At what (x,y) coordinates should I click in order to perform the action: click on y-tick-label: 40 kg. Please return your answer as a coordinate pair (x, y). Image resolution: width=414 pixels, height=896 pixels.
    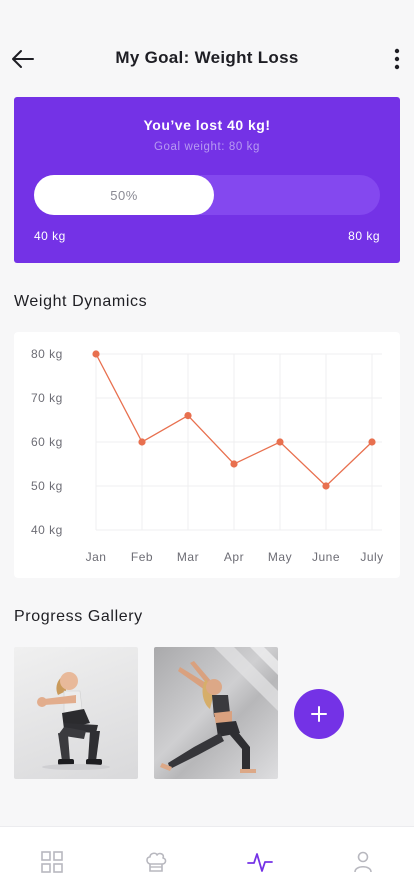
    Looking at the image, I should click on (47, 530).